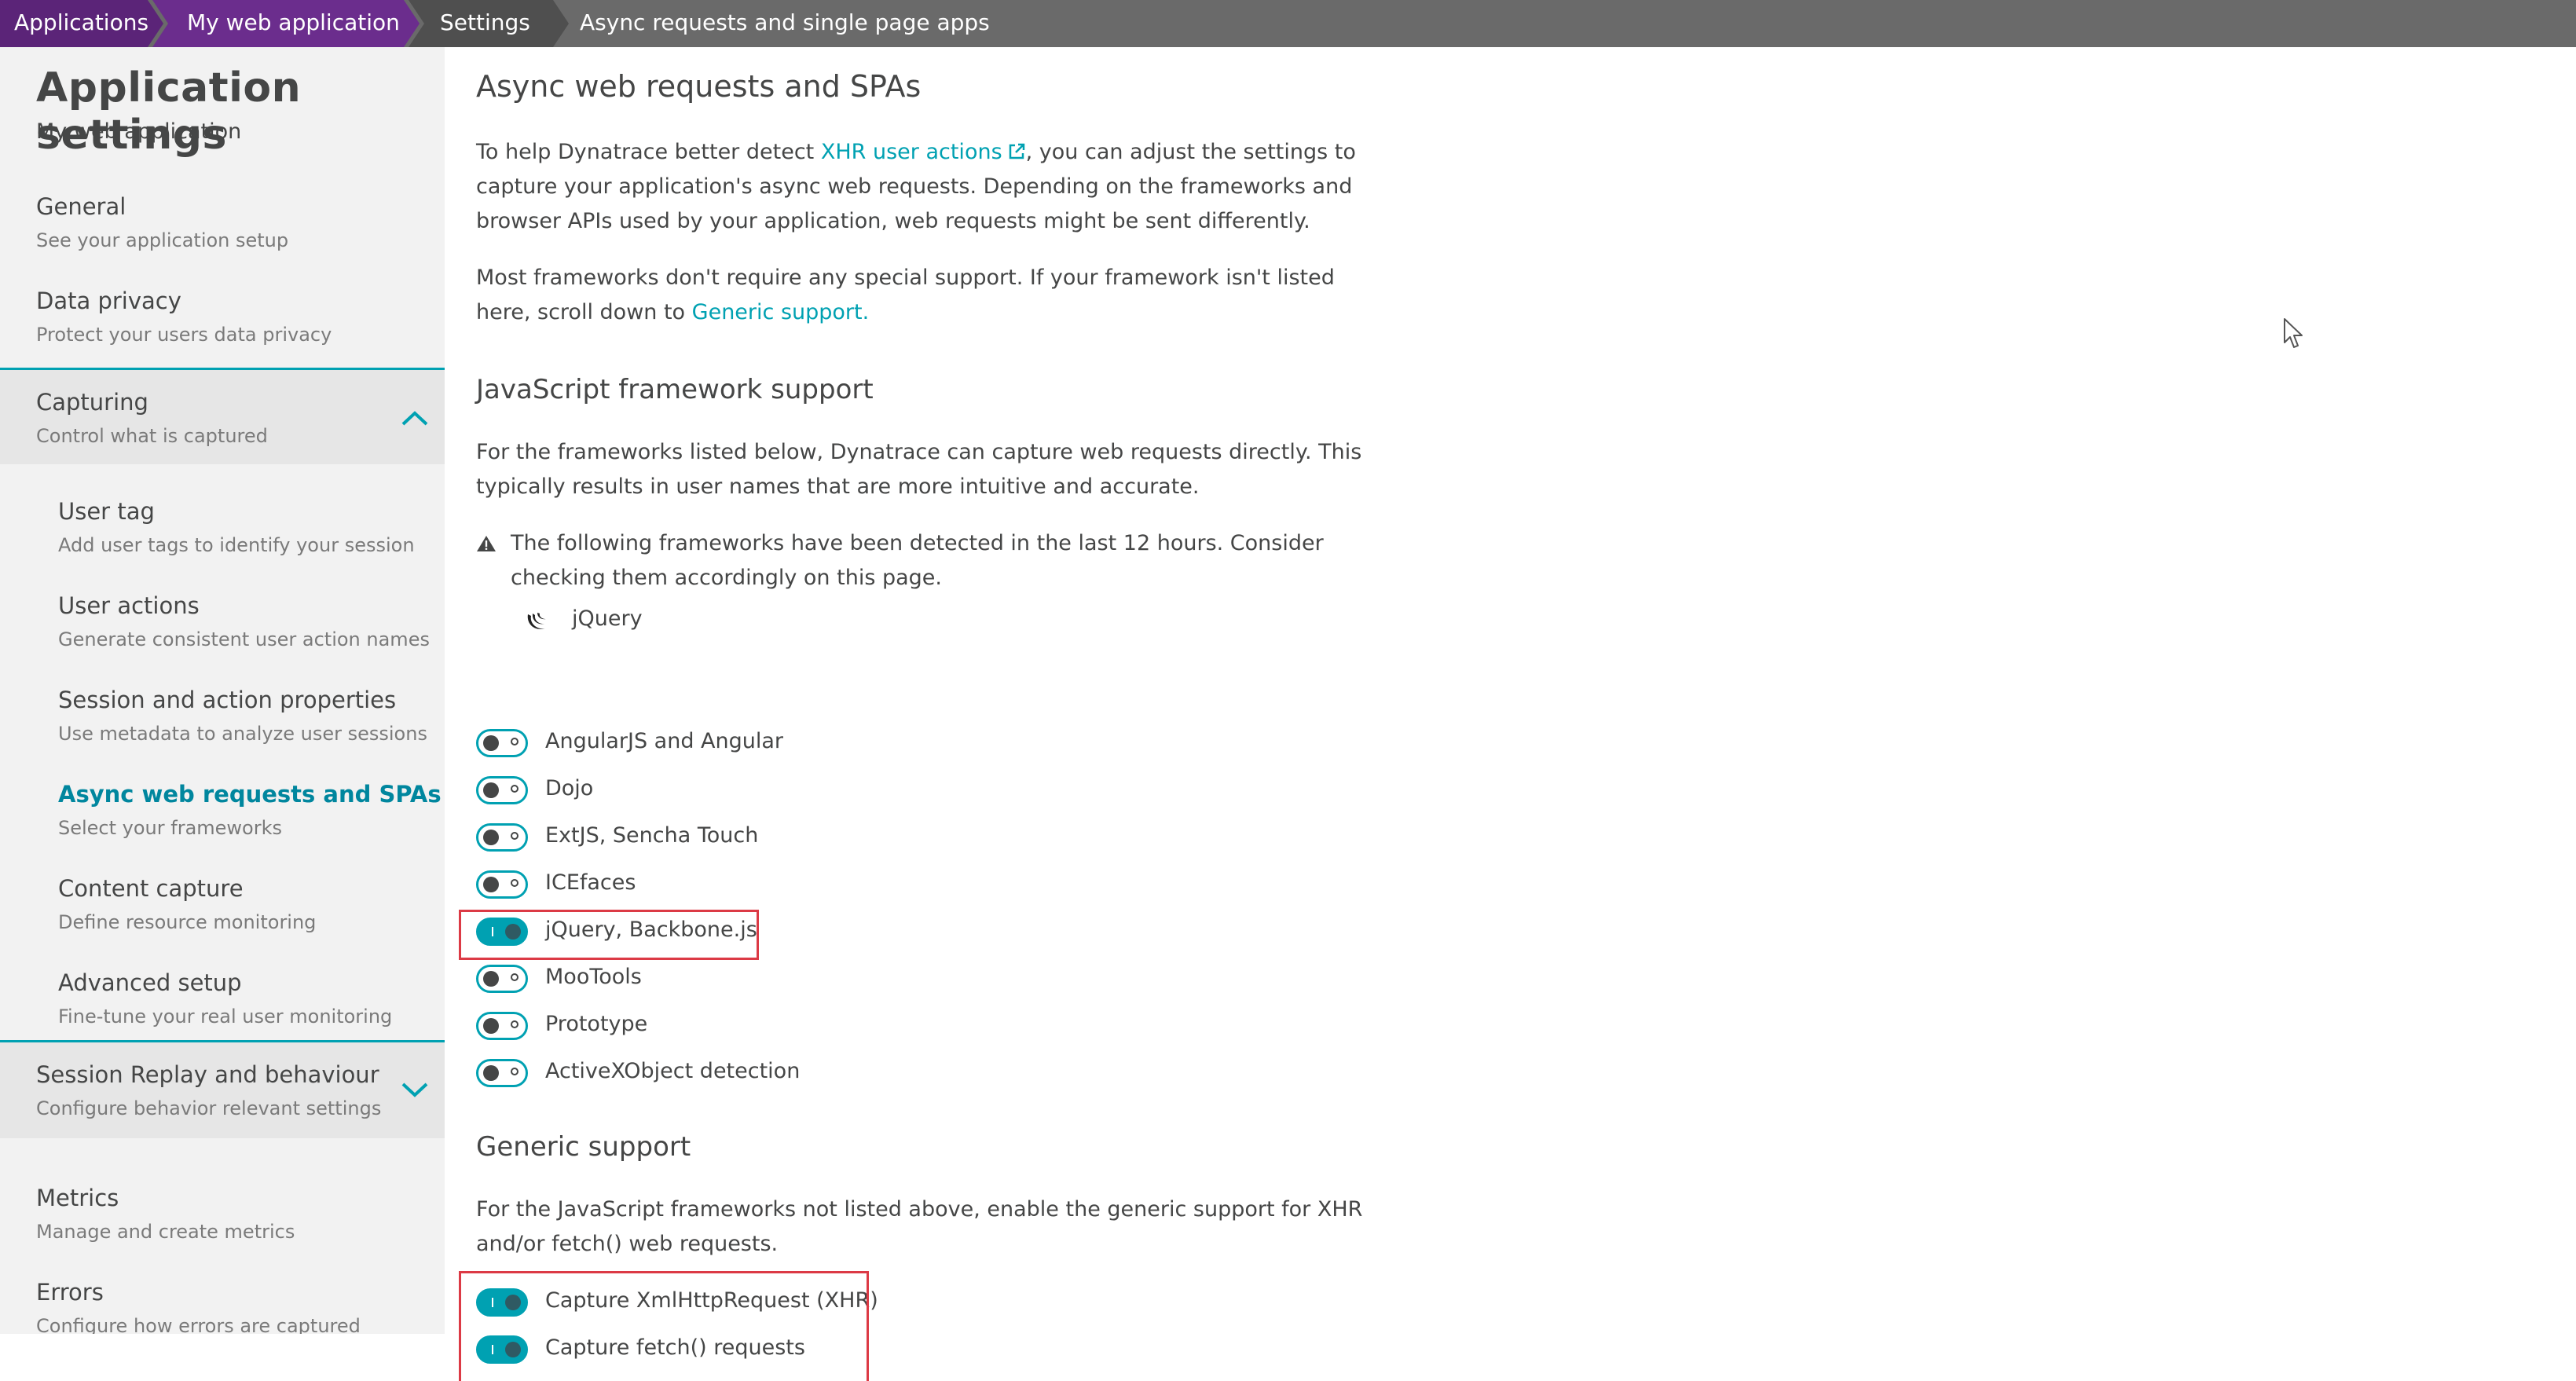 Image resolution: width=2576 pixels, height=1381 pixels. What do you see at coordinates (223, 1306) in the screenshot?
I see `sidebar-item-errors: Errors Configure how errors are captured` at bounding box center [223, 1306].